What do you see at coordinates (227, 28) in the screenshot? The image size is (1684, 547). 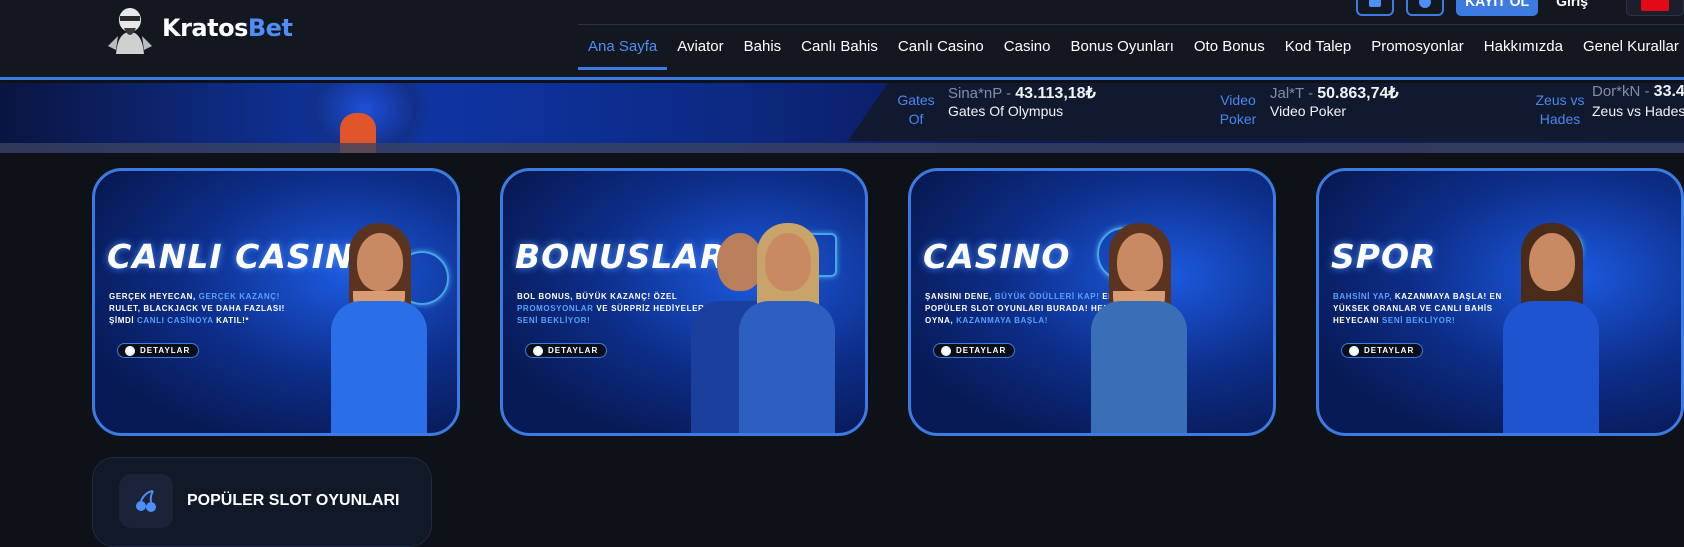 I see `brand-name: KratosBet` at bounding box center [227, 28].